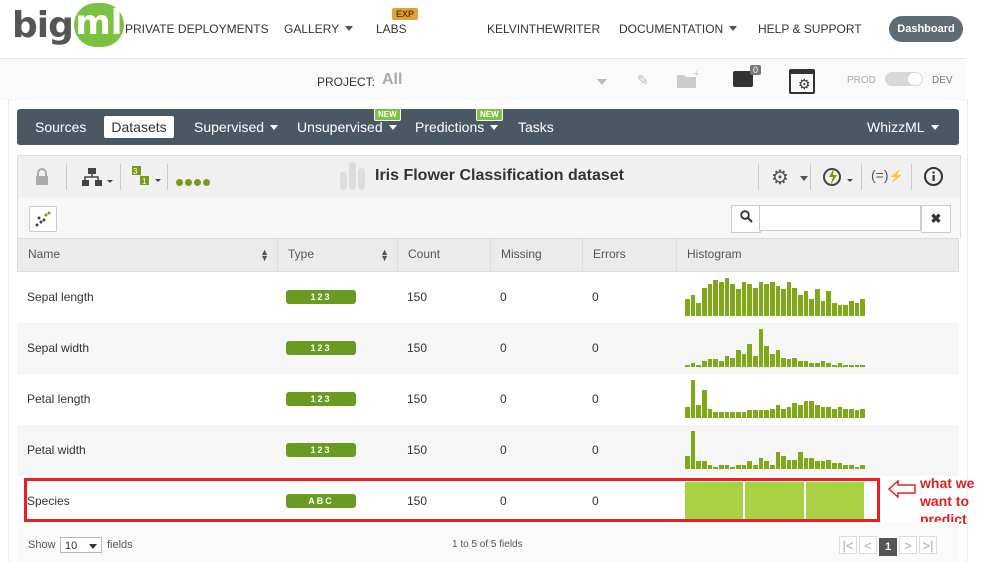 Image resolution: width=990 pixels, height=562 pixels. I want to click on nav-datasets: Datasets, so click(139, 127).